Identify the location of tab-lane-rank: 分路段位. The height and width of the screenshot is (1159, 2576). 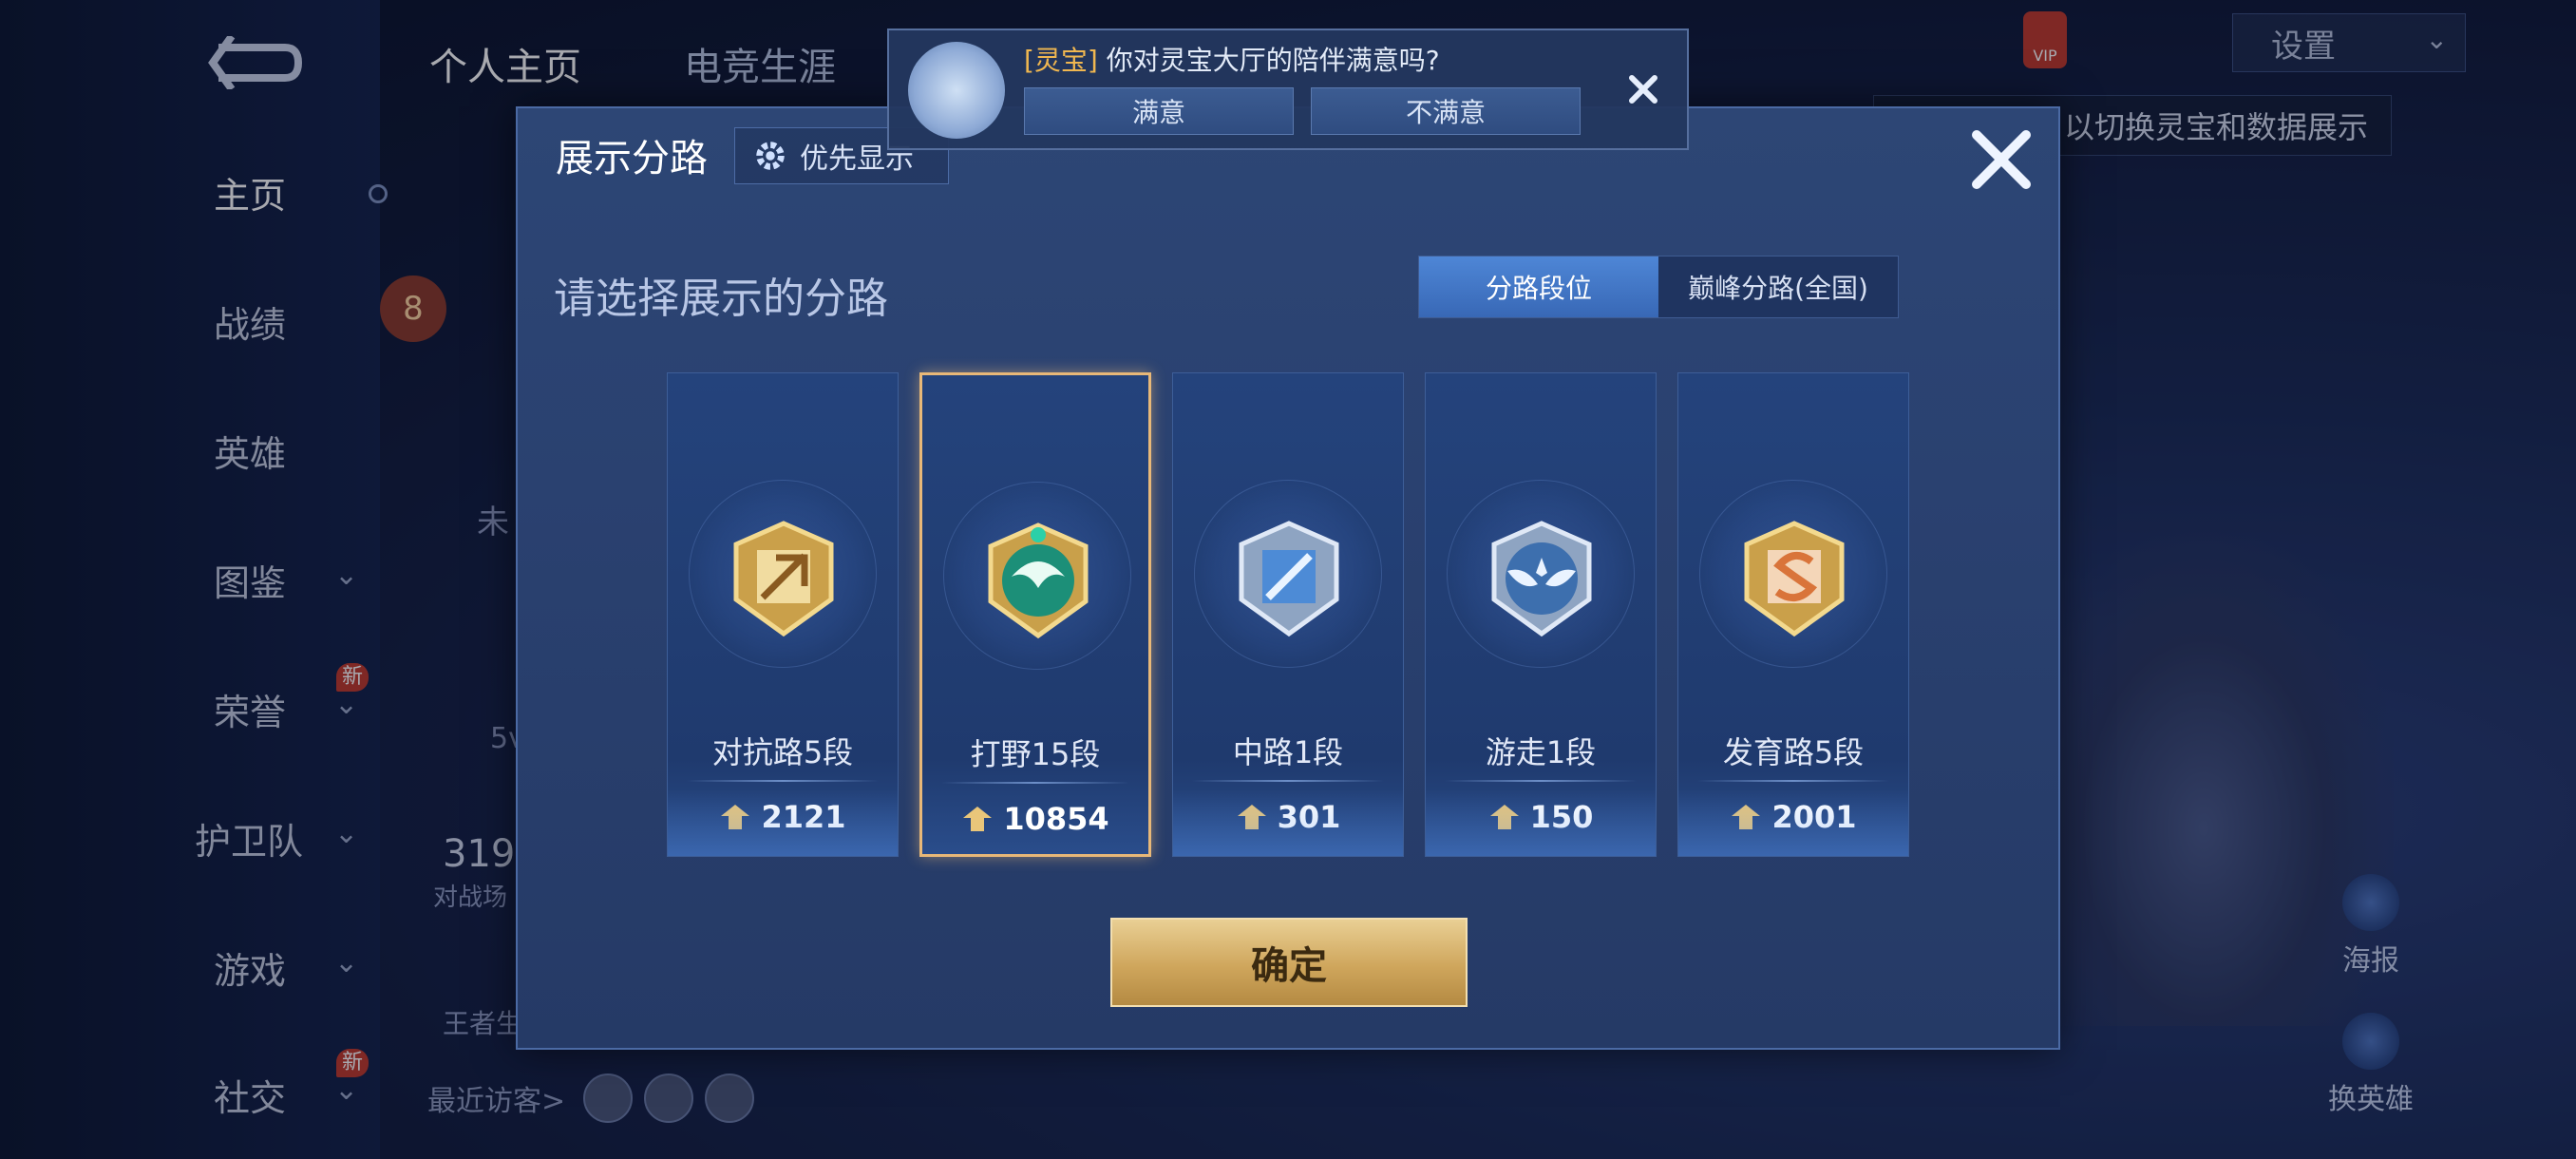
(1538, 286).